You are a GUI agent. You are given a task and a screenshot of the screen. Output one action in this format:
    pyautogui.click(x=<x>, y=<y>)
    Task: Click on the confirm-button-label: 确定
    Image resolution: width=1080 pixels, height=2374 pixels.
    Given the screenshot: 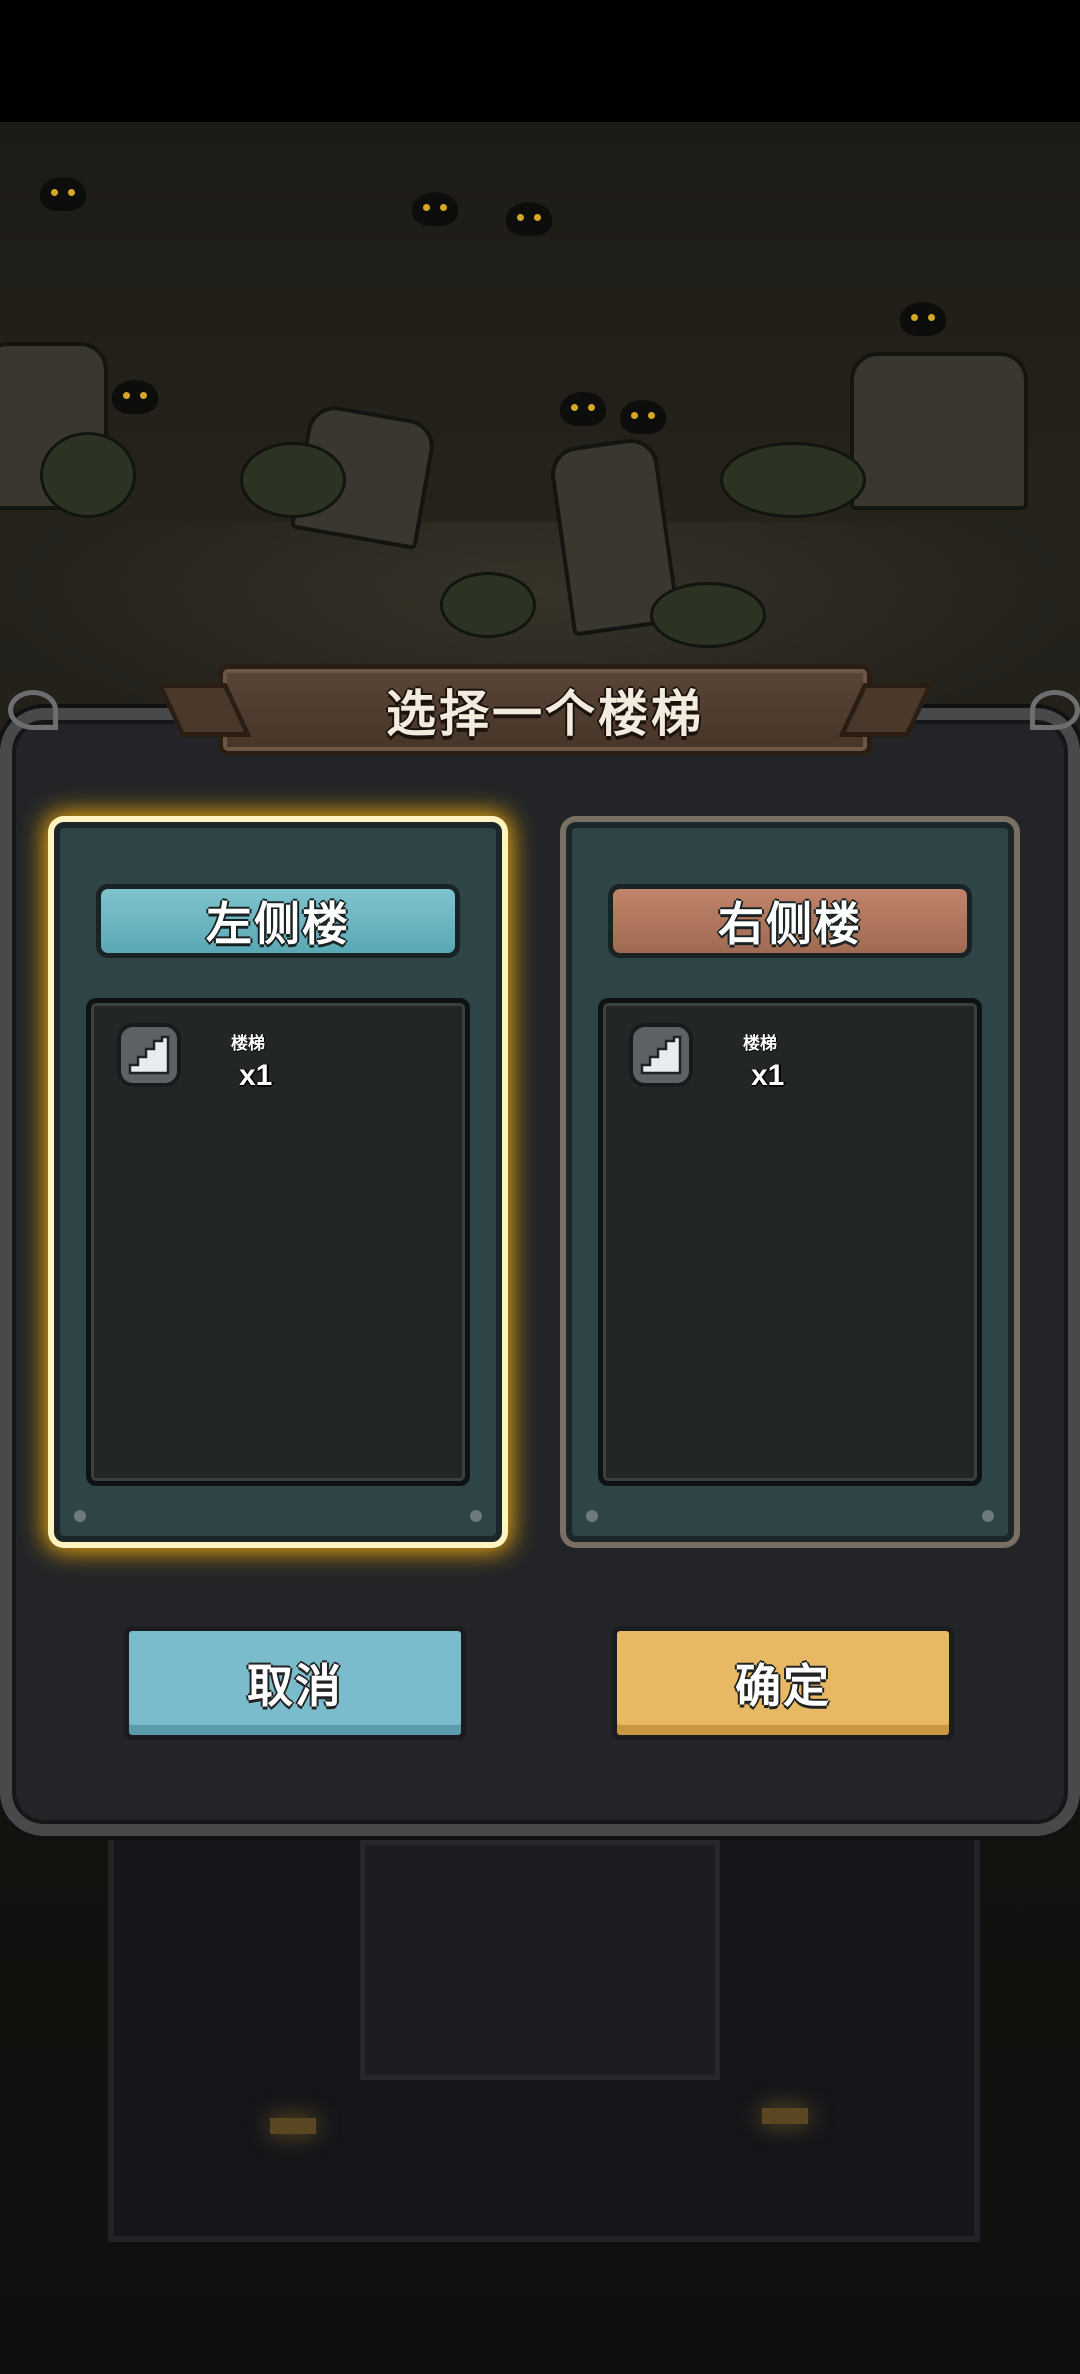 What is the action you would take?
    pyautogui.click(x=783, y=1686)
    